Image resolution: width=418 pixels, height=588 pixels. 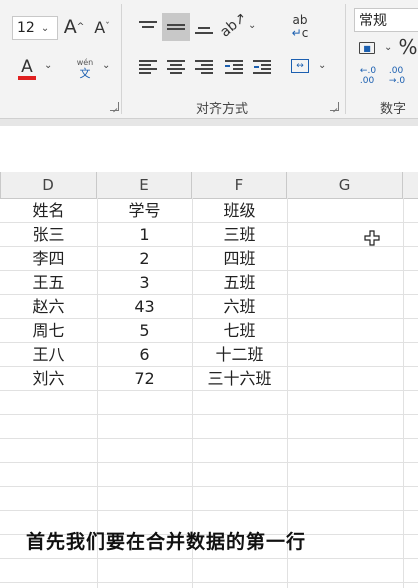 What do you see at coordinates (345, 185) in the screenshot?
I see `column-header-g: G` at bounding box center [345, 185].